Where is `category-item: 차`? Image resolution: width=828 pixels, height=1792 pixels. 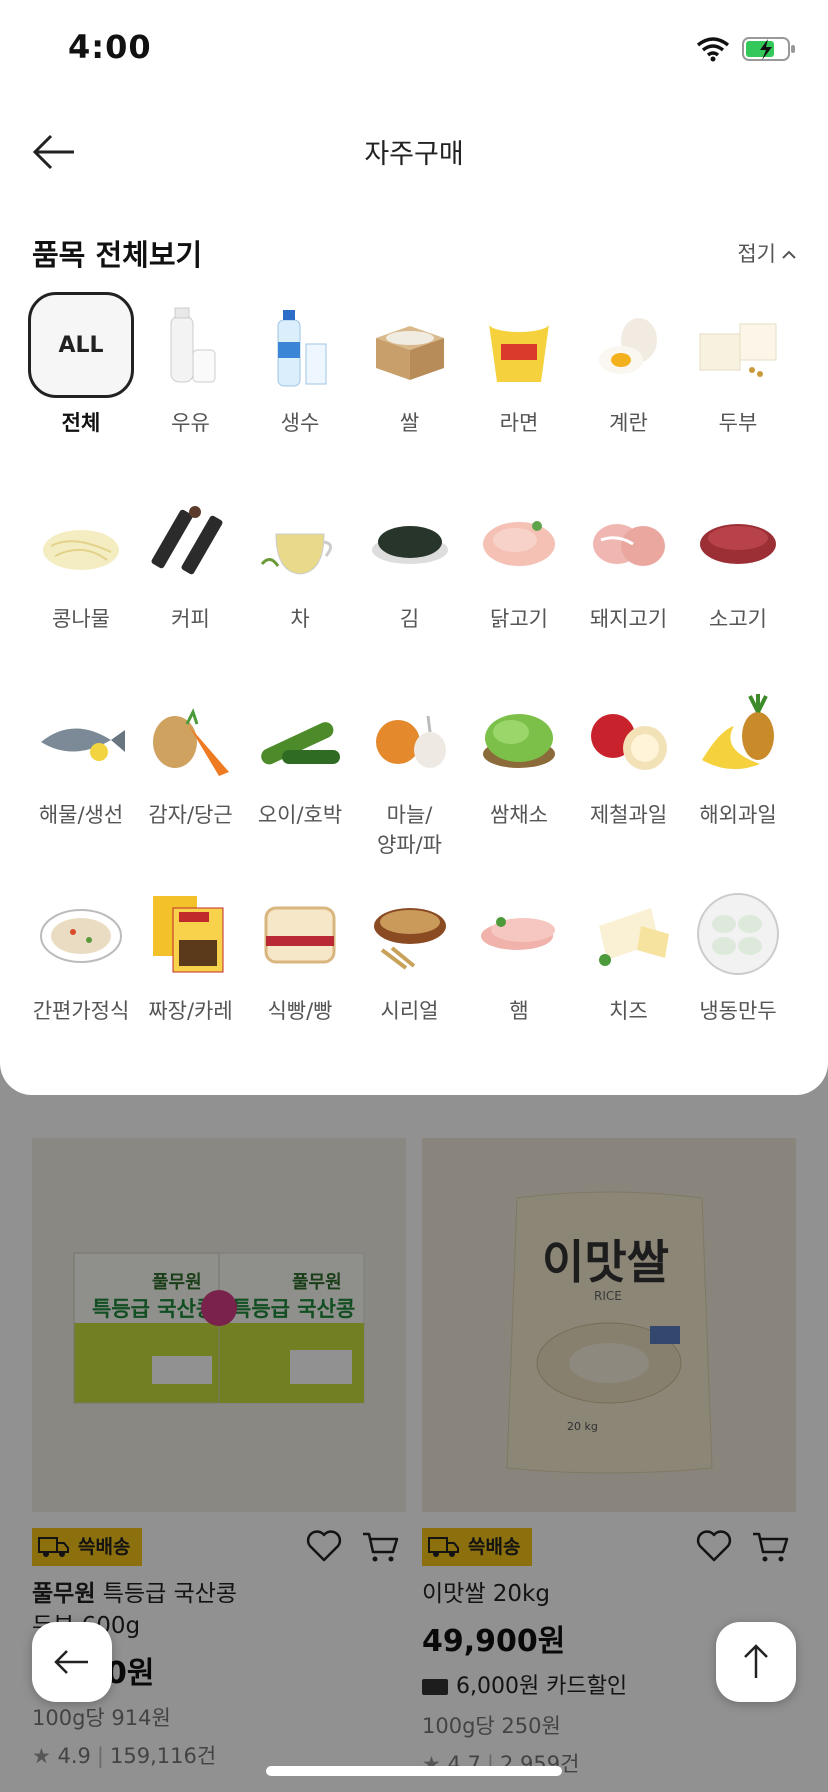
category-item: 차 is located at coordinates (300, 561).